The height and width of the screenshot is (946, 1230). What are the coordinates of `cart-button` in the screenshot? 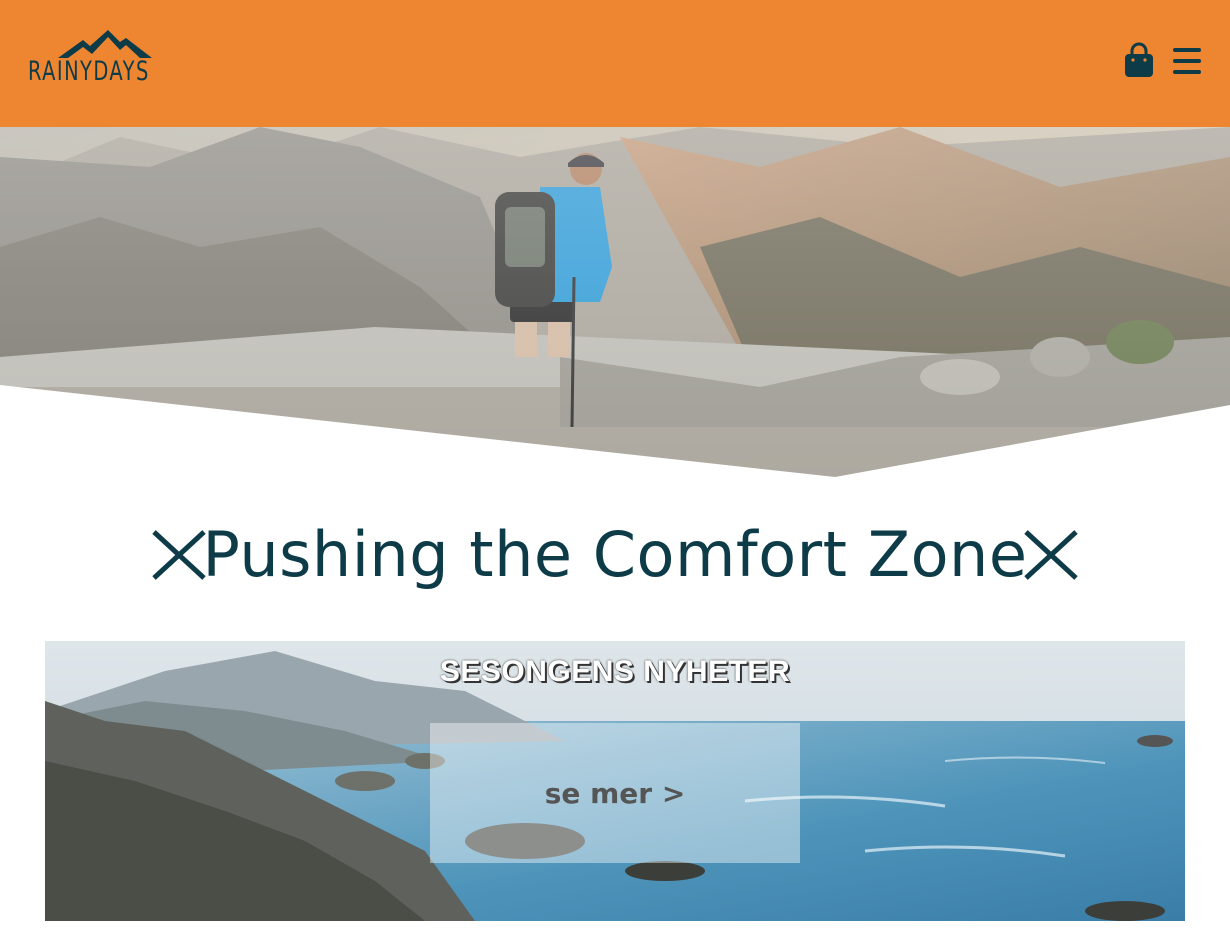 It's located at (1139, 61).